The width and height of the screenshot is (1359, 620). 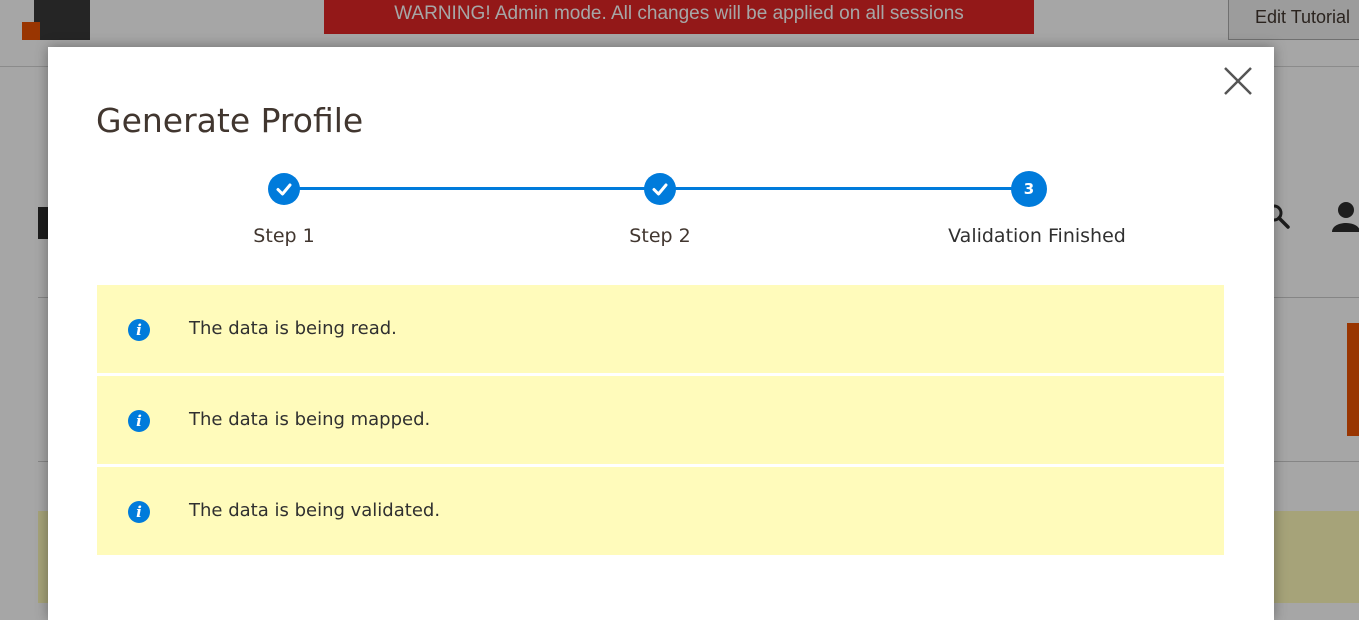 I want to click on info-message: i The data is being mapped., so click(x=660, y=420).